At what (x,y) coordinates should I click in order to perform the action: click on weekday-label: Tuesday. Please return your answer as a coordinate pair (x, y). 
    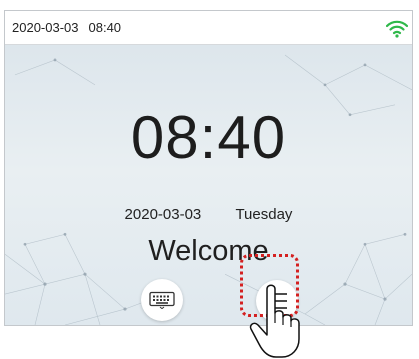
    Looking at the image, I should click on (264, 214).